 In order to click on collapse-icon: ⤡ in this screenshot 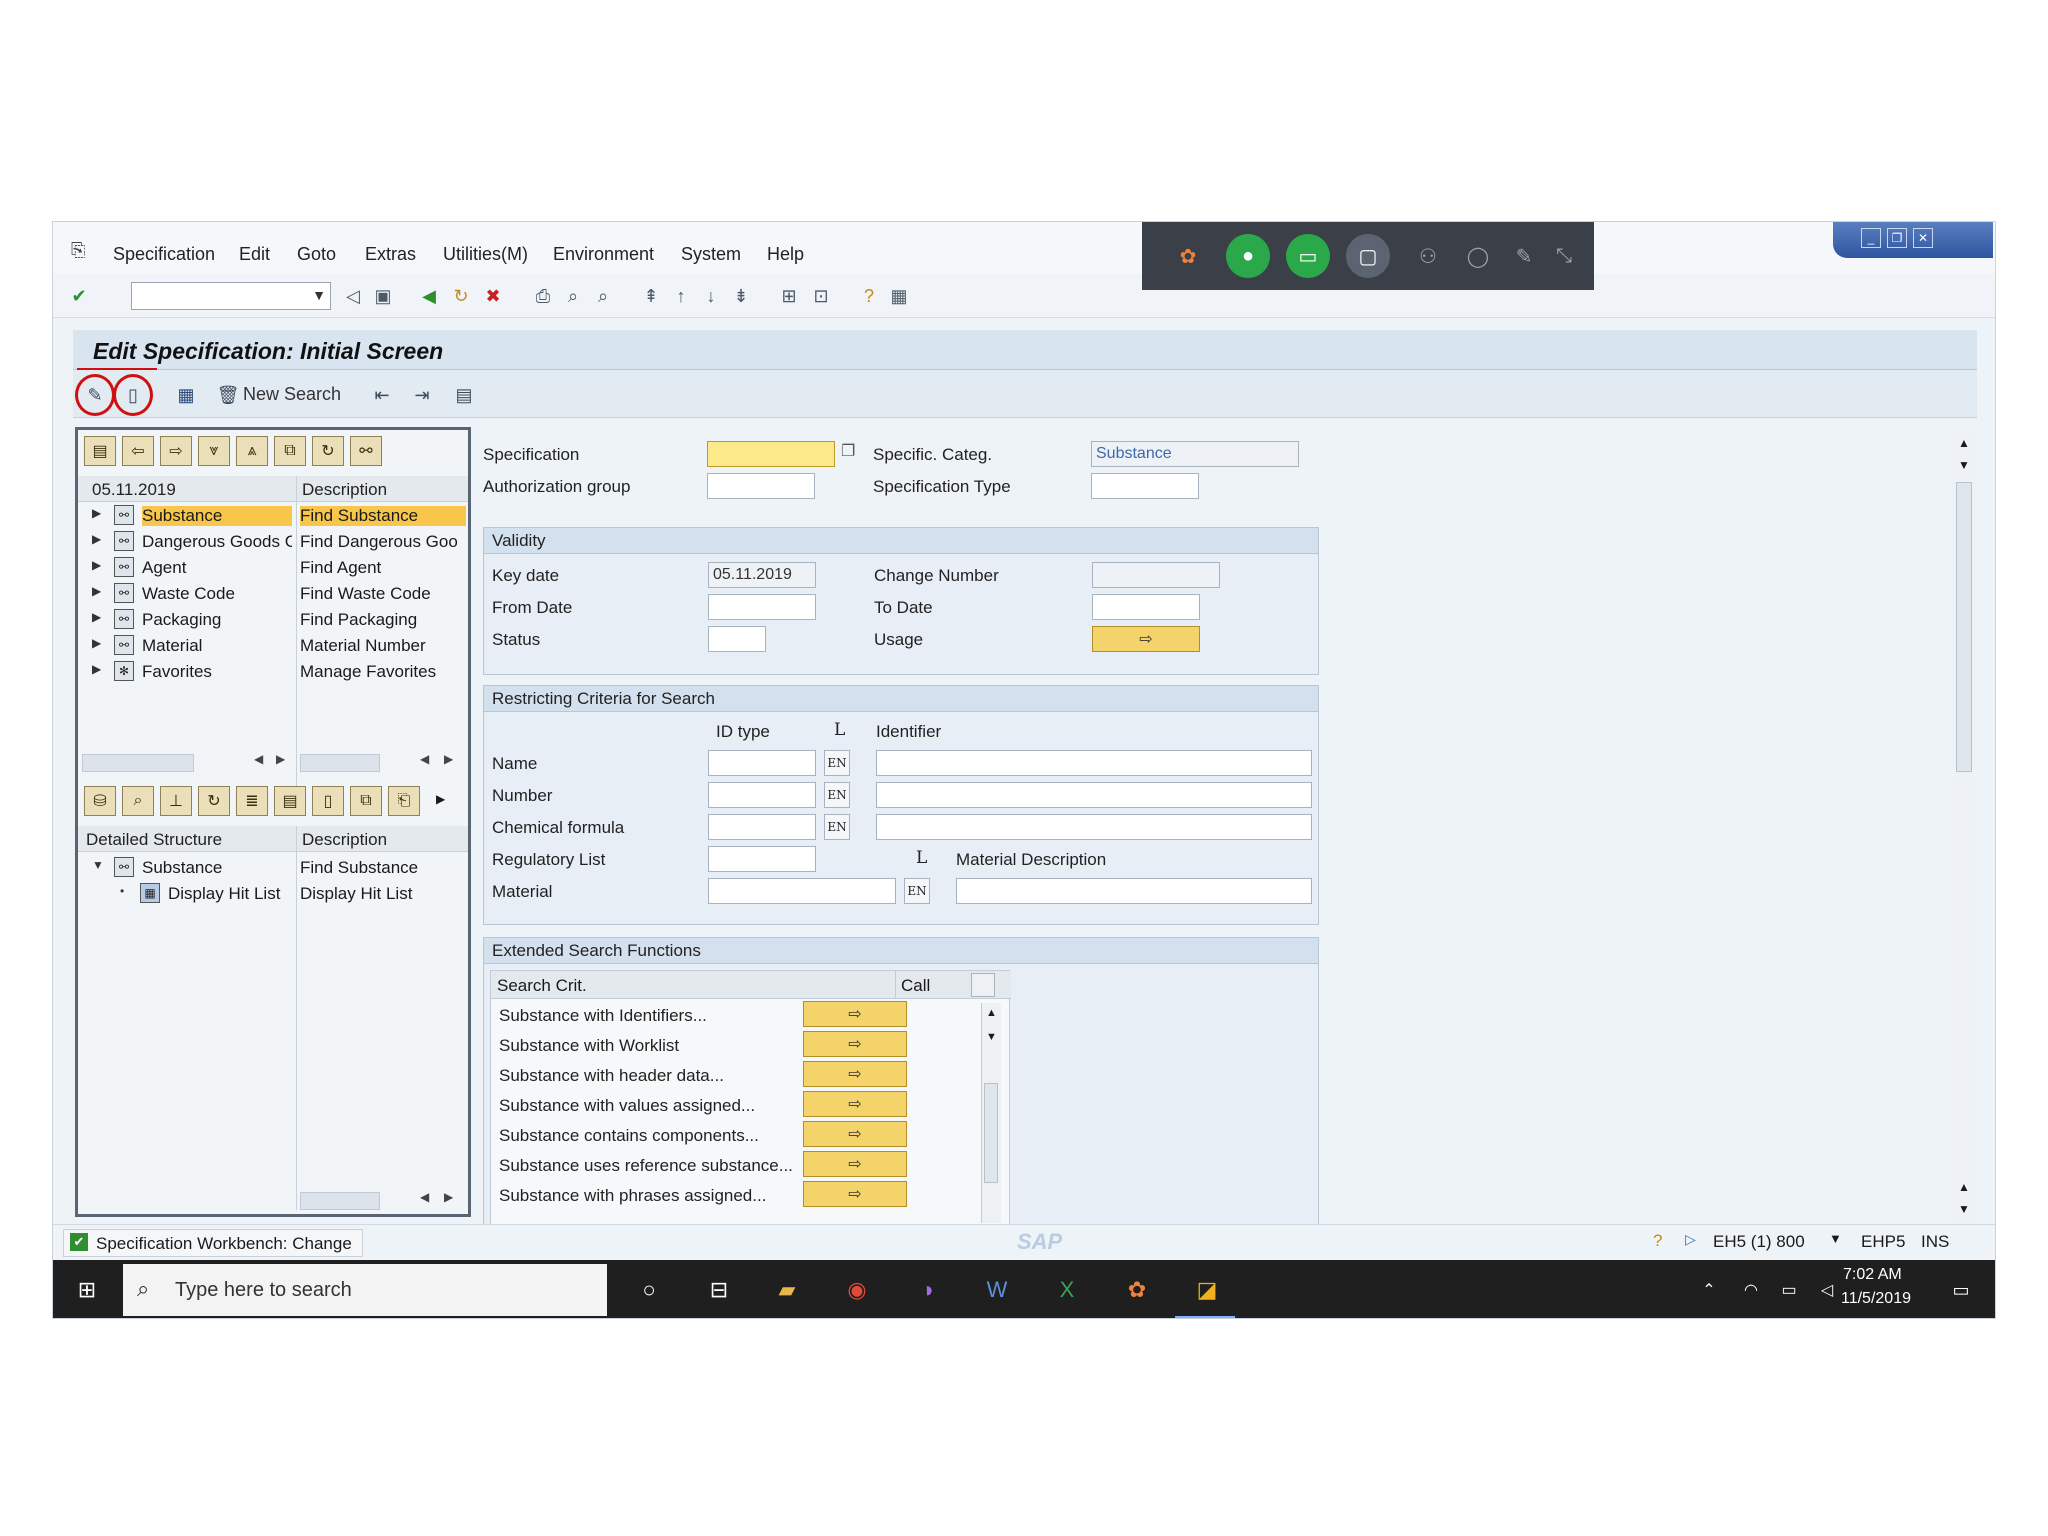, I will do `click(1564, 256)`.